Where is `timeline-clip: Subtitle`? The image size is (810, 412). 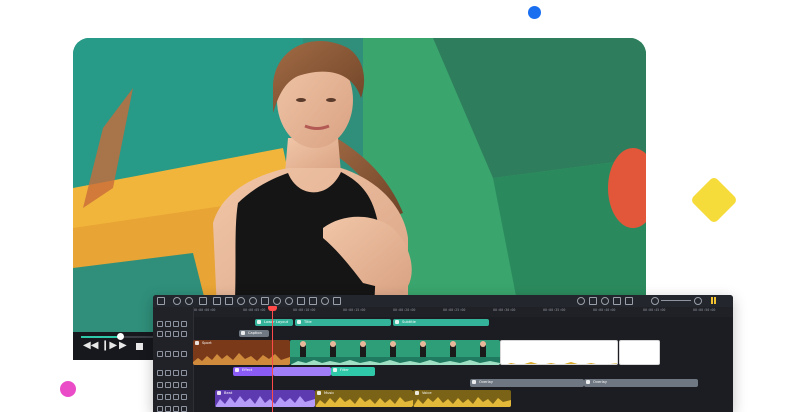 timeline-clip: Subtitle is located at coordinates (441, 322).